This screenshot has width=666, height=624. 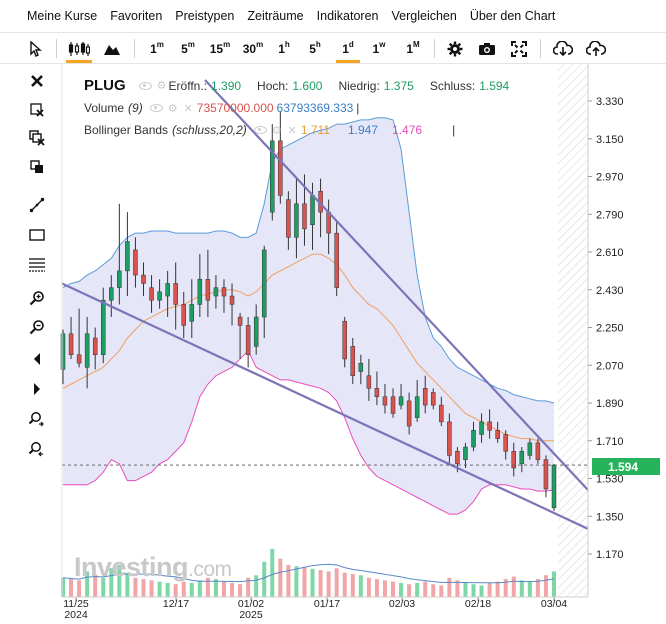 What do you see at coordinates (307, 85) in the screenshot?
I see `high-value: 1.600` at bounding box center [307, 85].